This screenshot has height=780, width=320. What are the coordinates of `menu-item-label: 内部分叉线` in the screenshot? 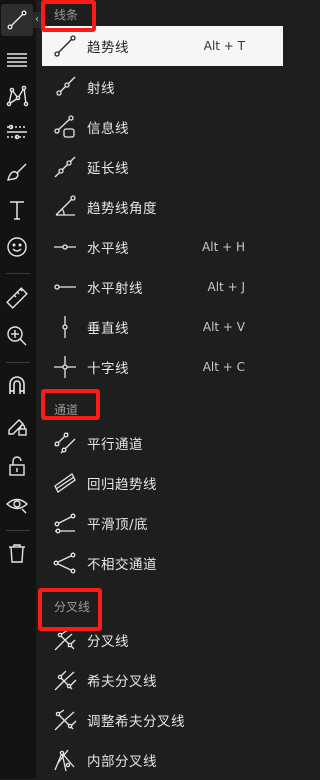 It's located at (122, 762).